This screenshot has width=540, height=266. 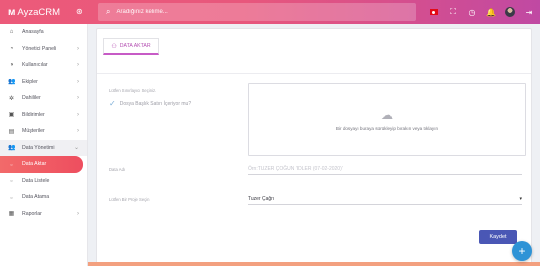 I want to click on sidebar-item-label: Dahililer, so click(x=31, y=98).